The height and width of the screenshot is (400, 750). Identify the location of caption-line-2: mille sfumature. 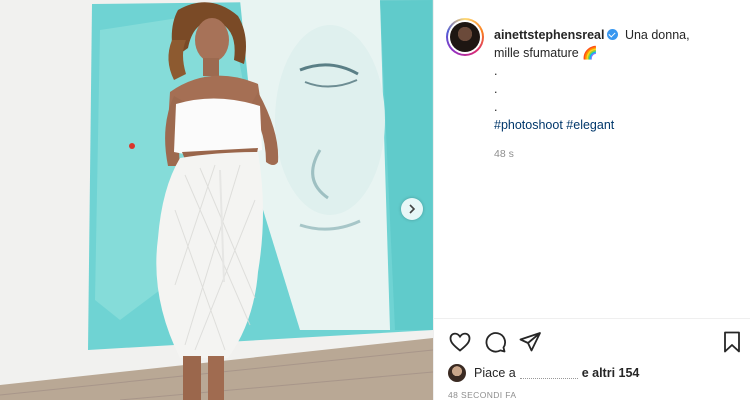
(536, 53).